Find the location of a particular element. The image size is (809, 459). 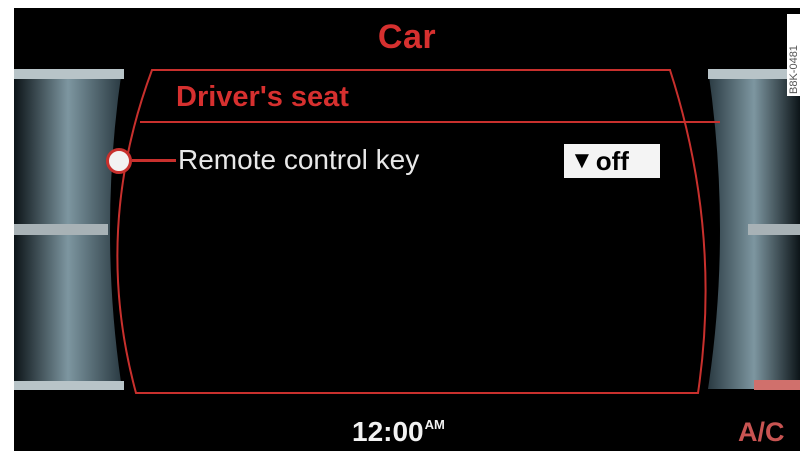

menu-item-remote-control-key: Remote control key ▼ off is located at coordinates (391, 161).